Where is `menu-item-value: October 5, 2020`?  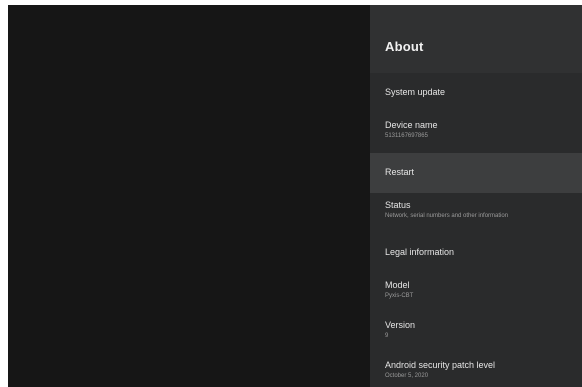
menu-item-value: October 5, 2020 is located at coordinates (407, 376).